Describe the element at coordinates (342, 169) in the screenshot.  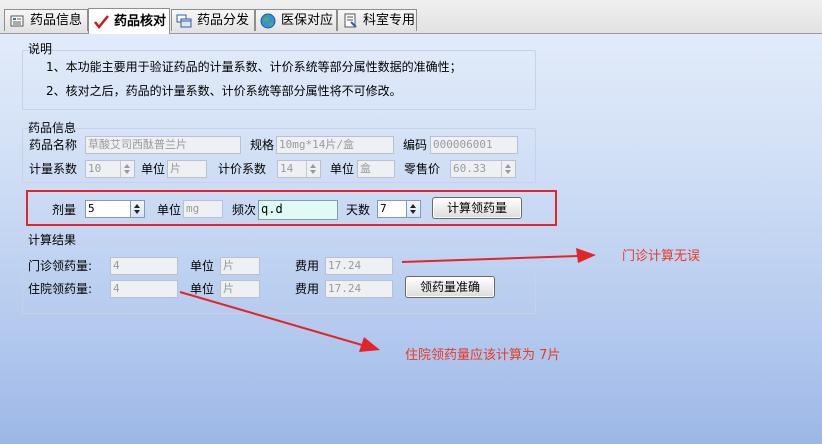
I see `price-unit-label: 单位` at that location.